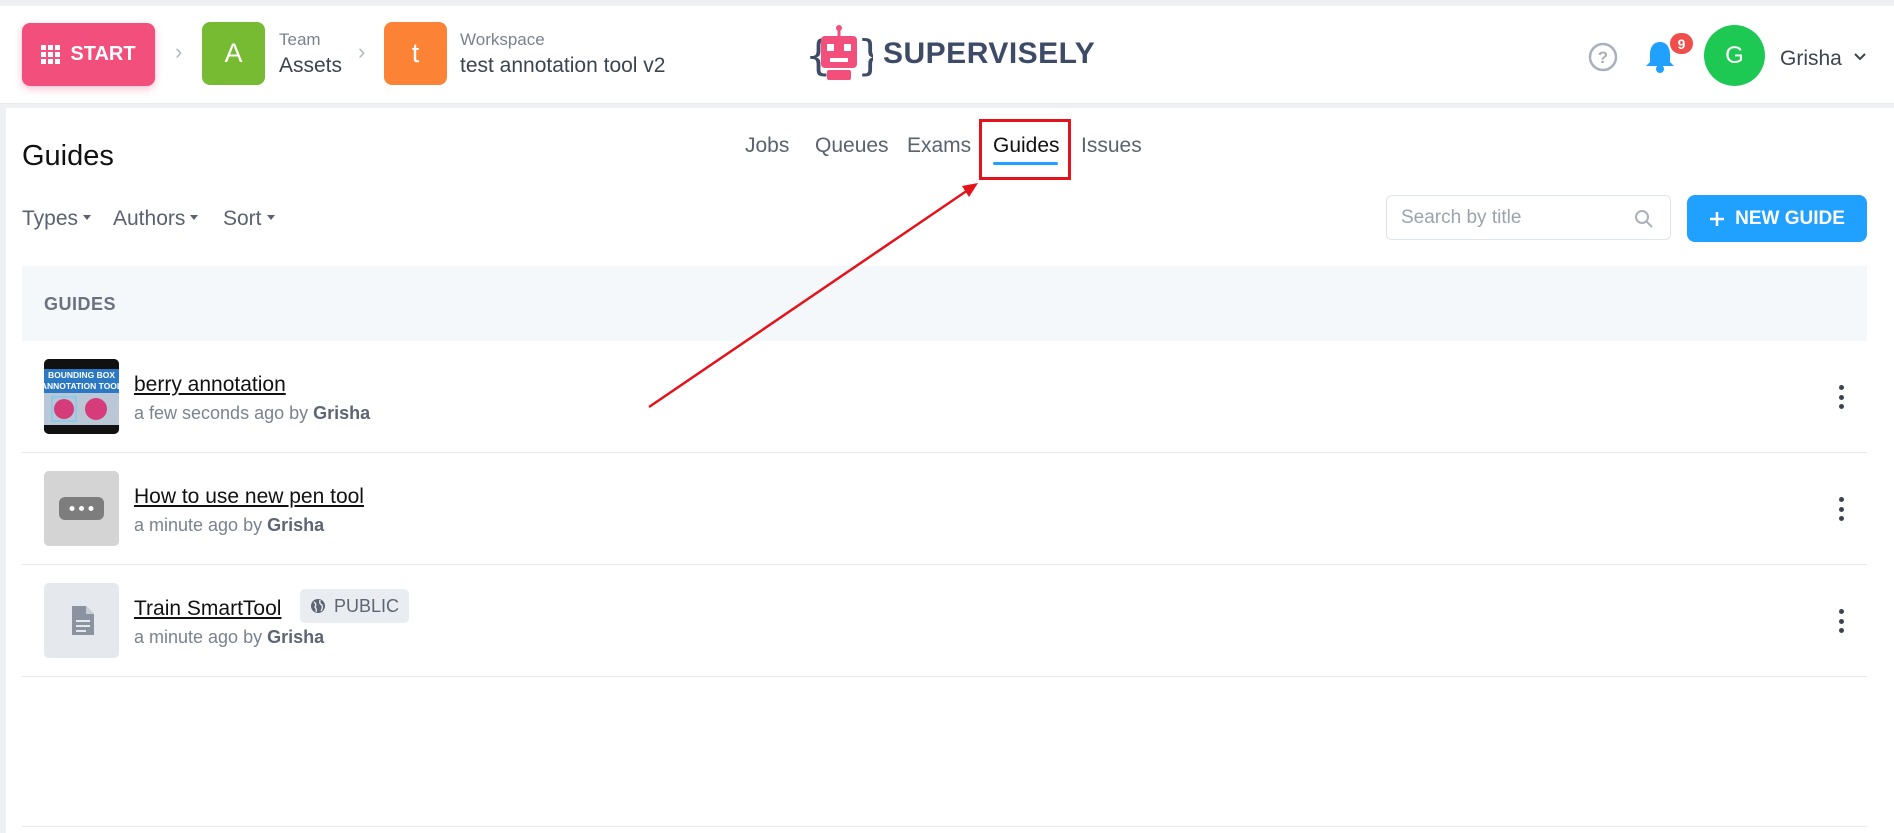 The image size is (1894, 833). What do you see at coordinates (51, 54) in the screenshot?
I see `apps-grid-icon` at bounding box center [51, 54].